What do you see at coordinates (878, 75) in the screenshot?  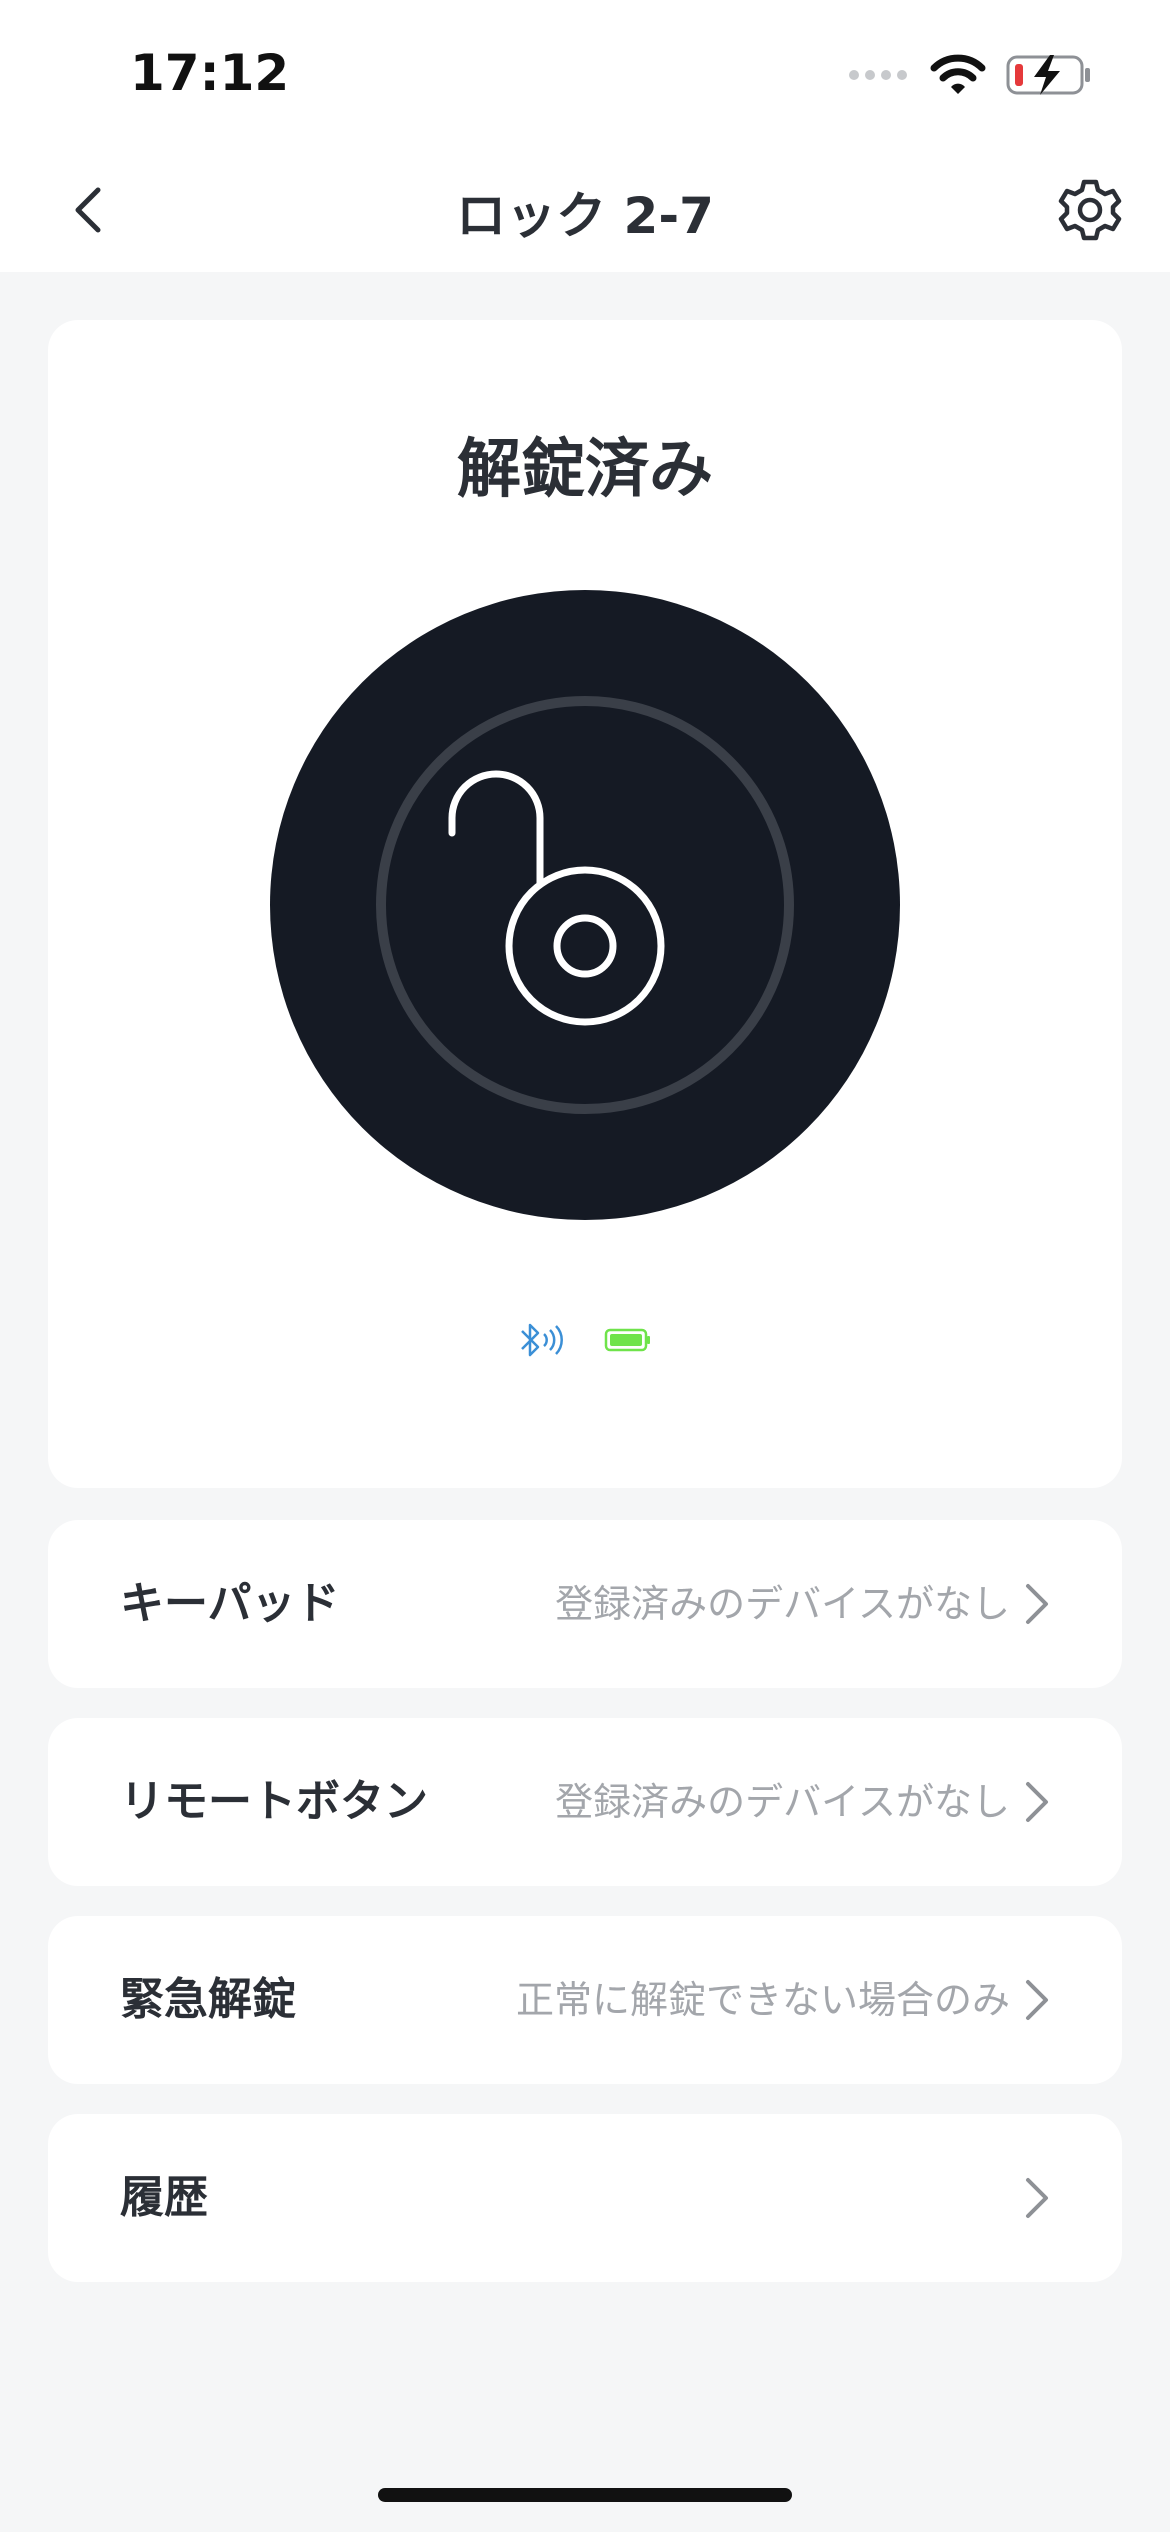 I see `cellular-signal-icon` at bounding box center [878, 75].